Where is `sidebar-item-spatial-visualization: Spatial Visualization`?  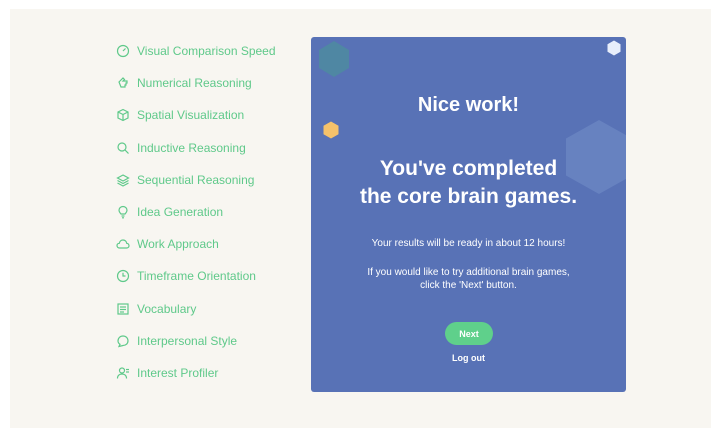
sidebar-item-spatial-visualization: Spatial Visualization is located at coordinates (211, 124).